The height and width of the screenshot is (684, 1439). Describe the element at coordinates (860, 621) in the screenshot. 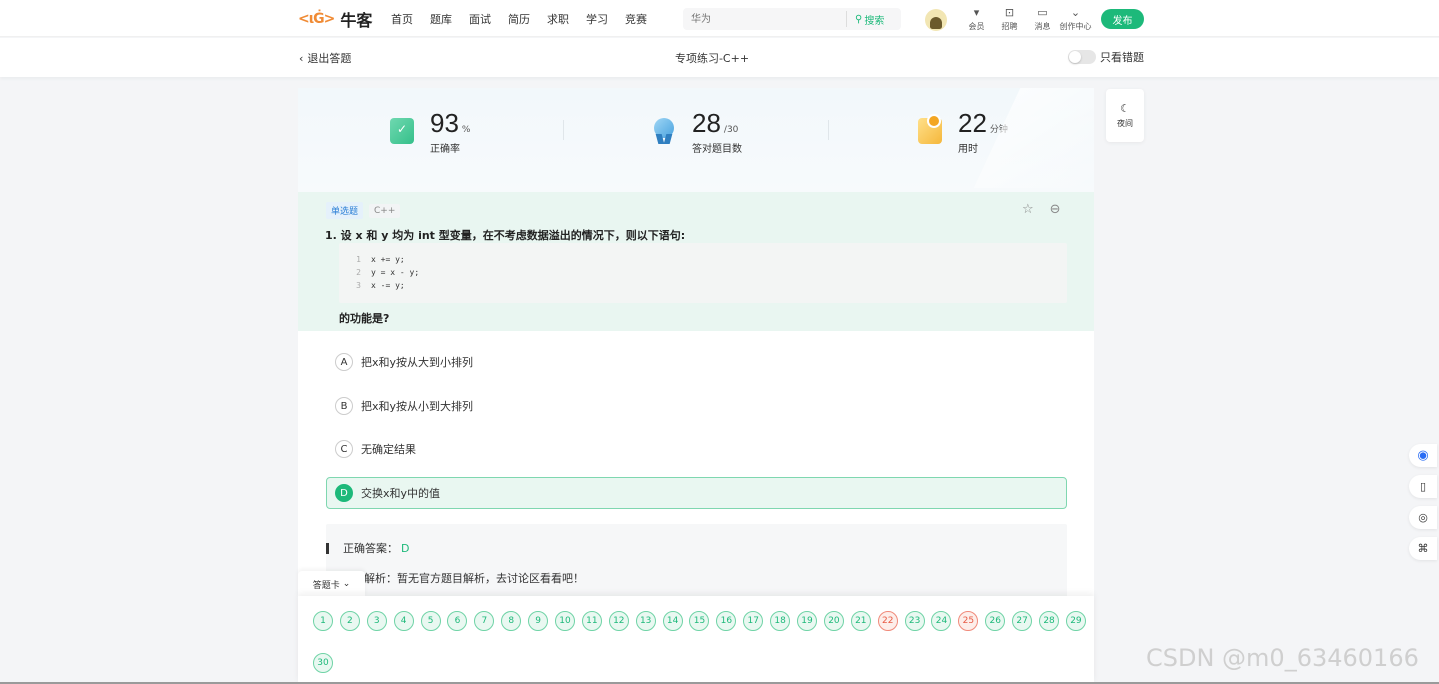

I see `question-number-button: 21` at that location.